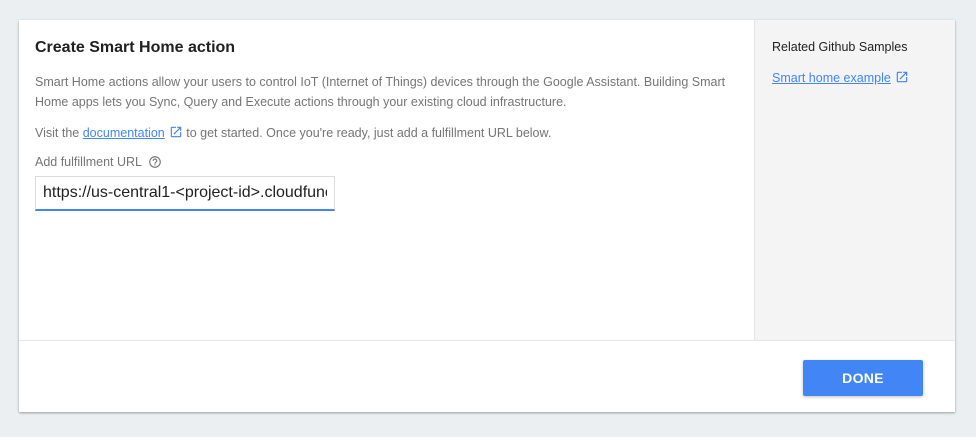  Describe the element at coordinates (57, 133) in the screenshot. I see `visit-prefix: Visit the` at that location.